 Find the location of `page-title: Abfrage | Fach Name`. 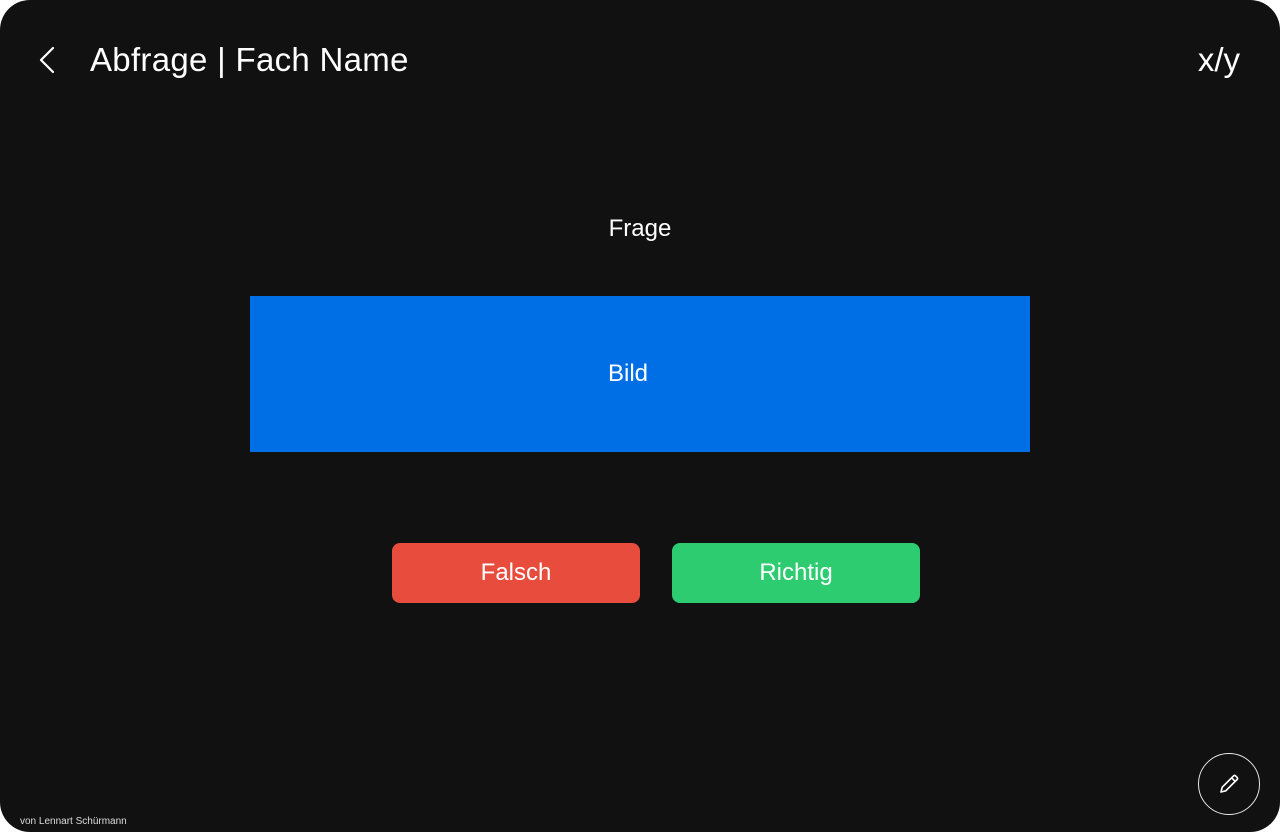

page-title: Abfrage | Fach Name is located at coordinates (249, 59).